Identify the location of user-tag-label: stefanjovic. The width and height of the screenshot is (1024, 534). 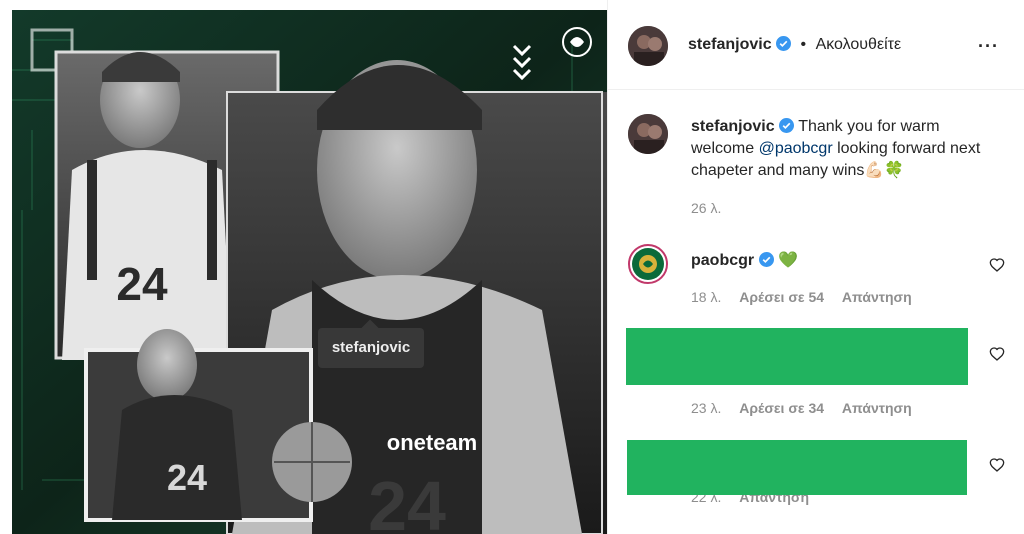
(371, 347).